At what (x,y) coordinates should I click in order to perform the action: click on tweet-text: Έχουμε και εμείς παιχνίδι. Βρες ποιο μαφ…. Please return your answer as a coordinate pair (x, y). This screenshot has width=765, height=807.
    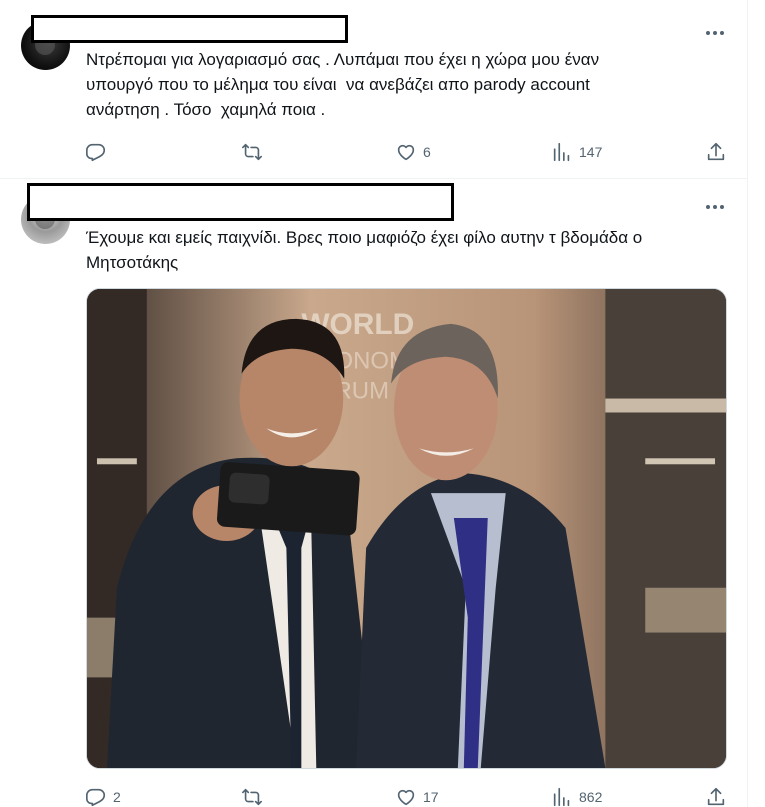
    Looking at the image, I should click on (364, 250).